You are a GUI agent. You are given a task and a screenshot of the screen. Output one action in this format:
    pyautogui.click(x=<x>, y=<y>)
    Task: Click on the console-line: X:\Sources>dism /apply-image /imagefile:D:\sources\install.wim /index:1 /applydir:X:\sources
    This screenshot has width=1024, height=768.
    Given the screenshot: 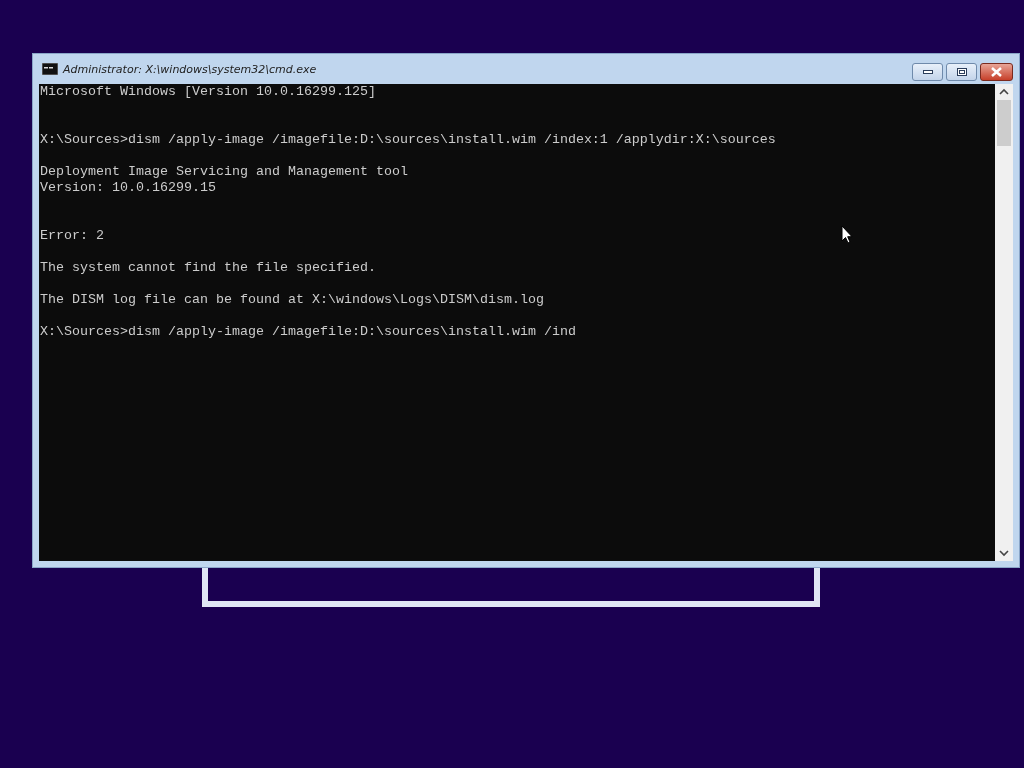 What is the action you would take?
    pyautogui.click(x=408, y=140)
    